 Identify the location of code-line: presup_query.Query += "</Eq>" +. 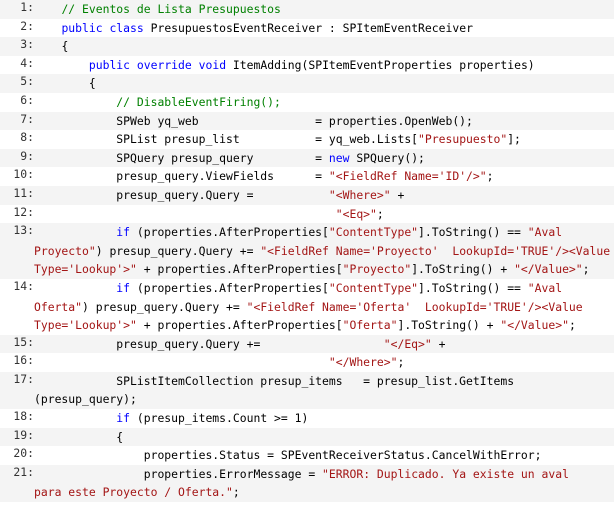
(324, 344).